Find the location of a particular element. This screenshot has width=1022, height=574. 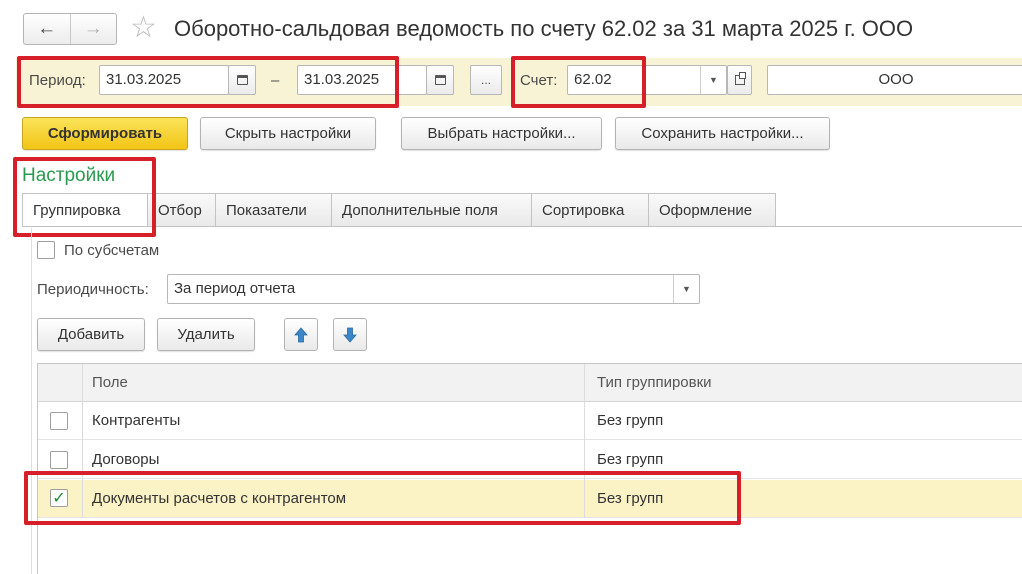

tab-additional-fields: Дополнительные поля is located at coordinates (432, 210).